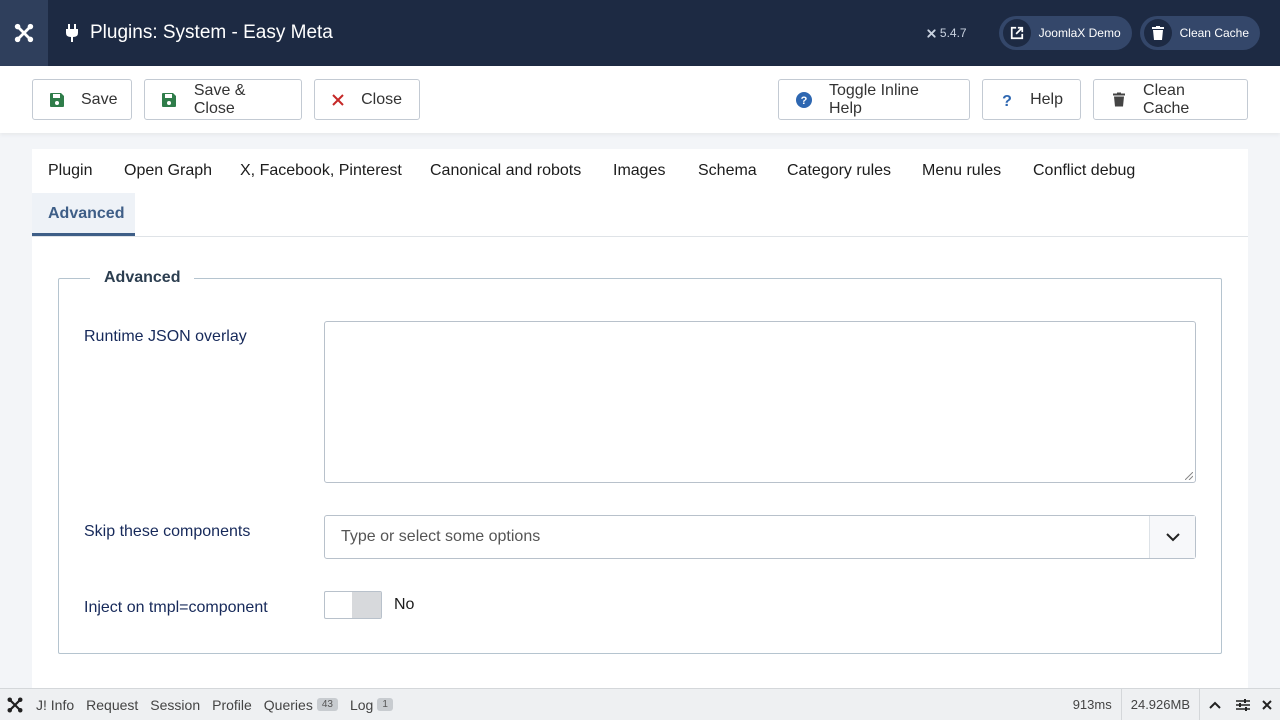 The height and width of the screenshot is (720, 1280). What do you see at coordinates (70, 171) in the screenshot?
I see `tab-plugin: Plugin` at bounding box center [70, 171].